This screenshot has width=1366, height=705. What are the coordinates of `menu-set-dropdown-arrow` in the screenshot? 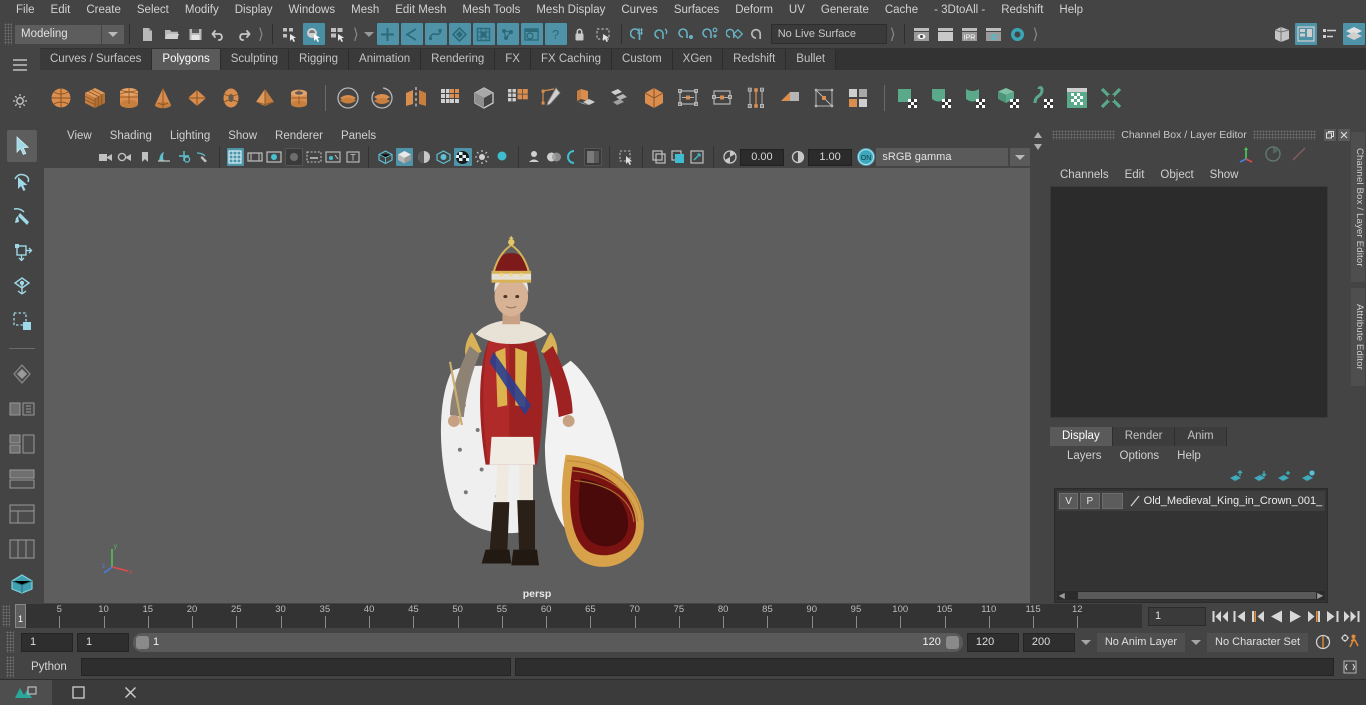 It's located at (113, 34).